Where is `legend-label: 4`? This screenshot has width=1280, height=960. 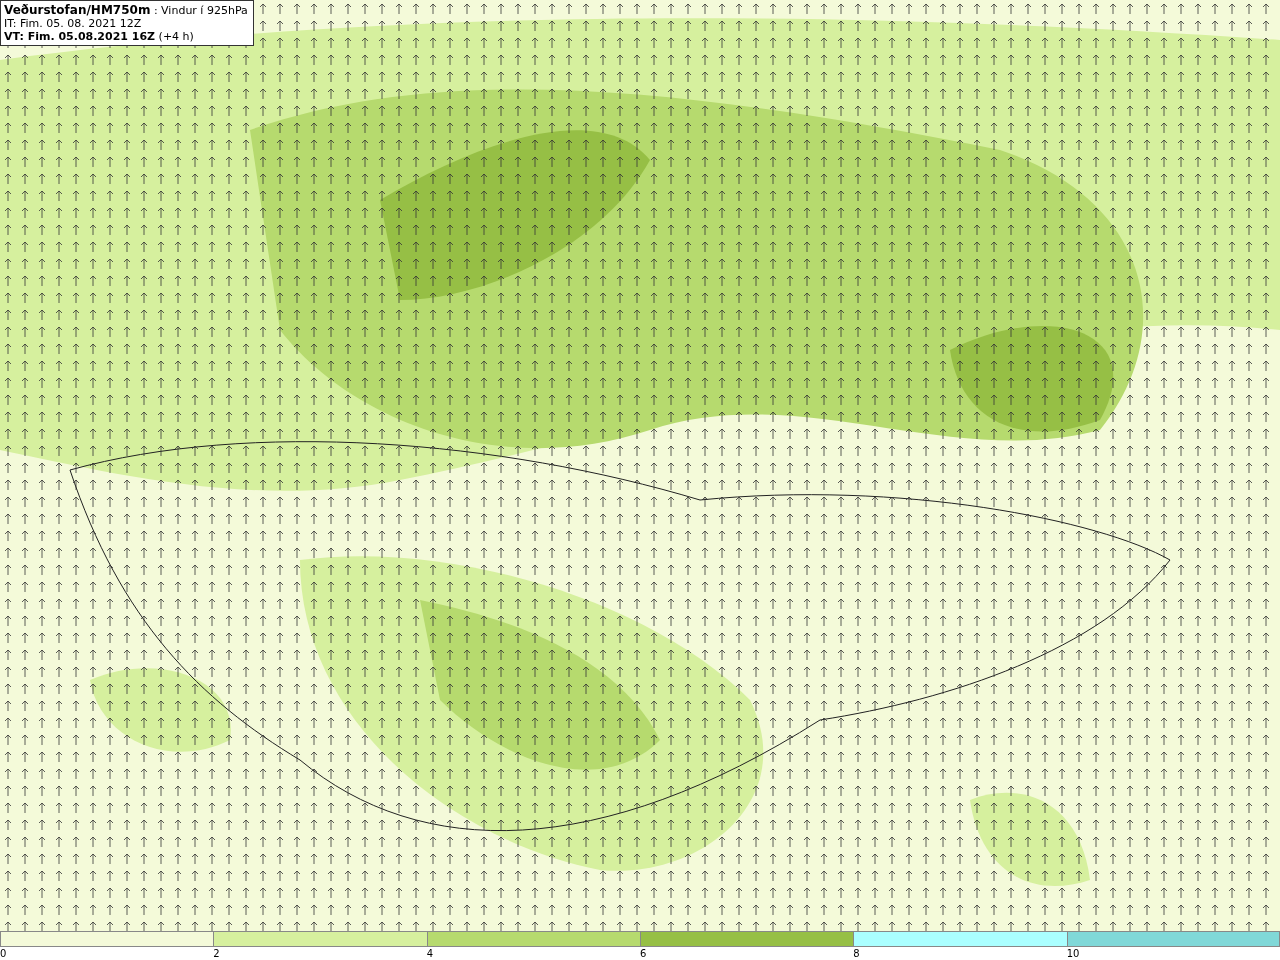
legend-label: 4 is located at coordinates (430, 953).